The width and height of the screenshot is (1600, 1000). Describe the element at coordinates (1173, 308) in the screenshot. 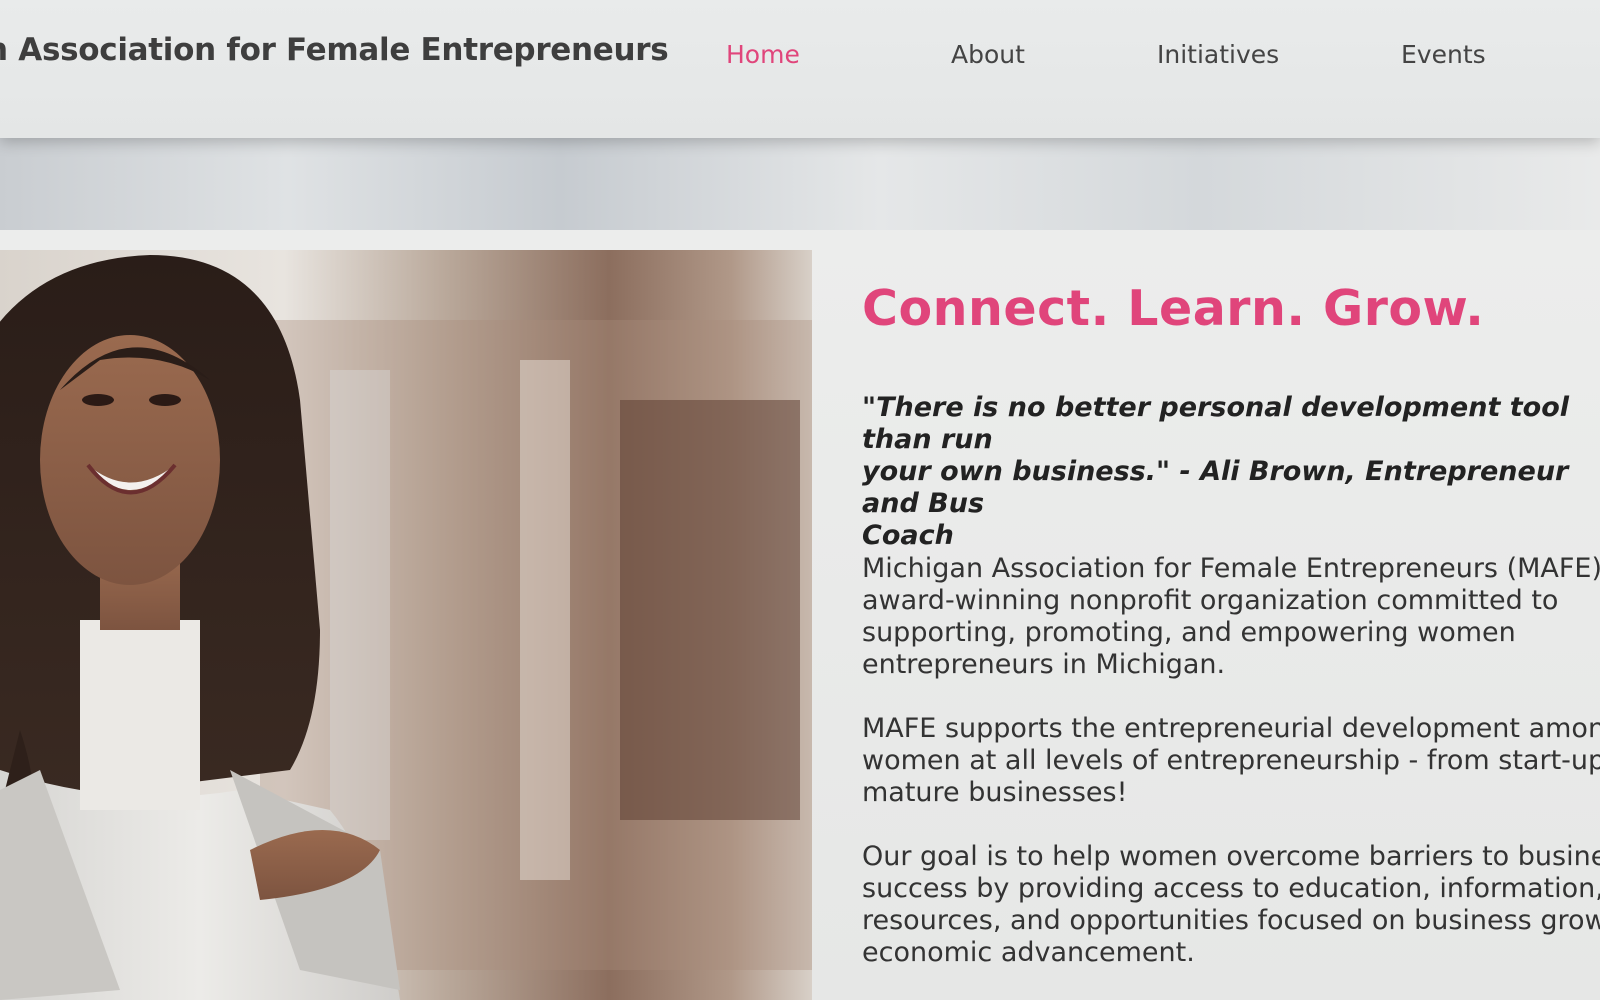

I see `headline: Connect. Learn. Grow.` at that location.